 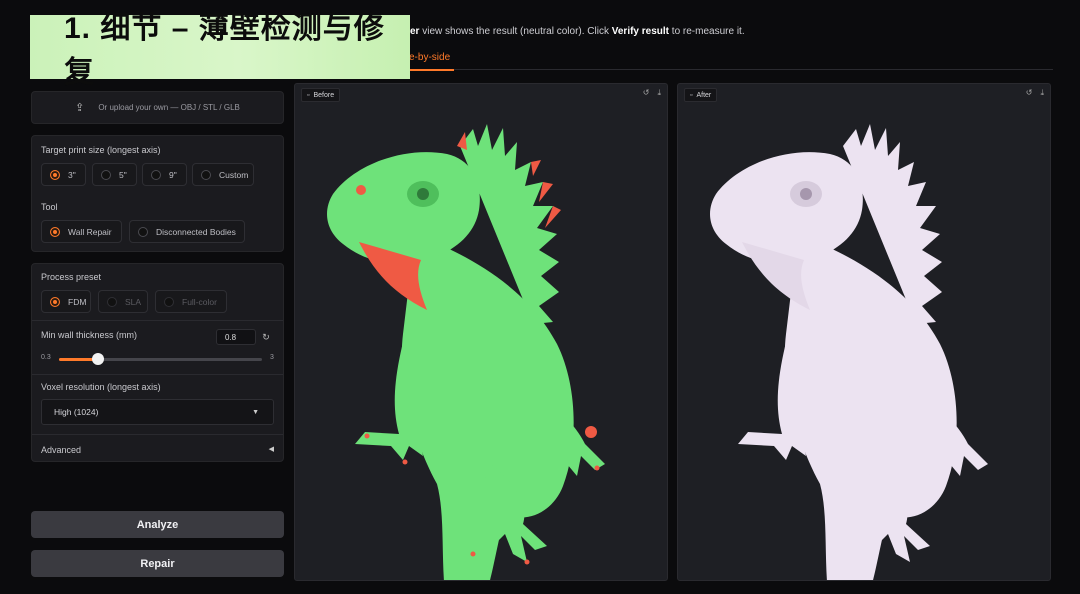 What do you see at coordinates (640, 31) in the screenshot?
I see `instruction-verify: Verify result` at bounding box center [640, 31].